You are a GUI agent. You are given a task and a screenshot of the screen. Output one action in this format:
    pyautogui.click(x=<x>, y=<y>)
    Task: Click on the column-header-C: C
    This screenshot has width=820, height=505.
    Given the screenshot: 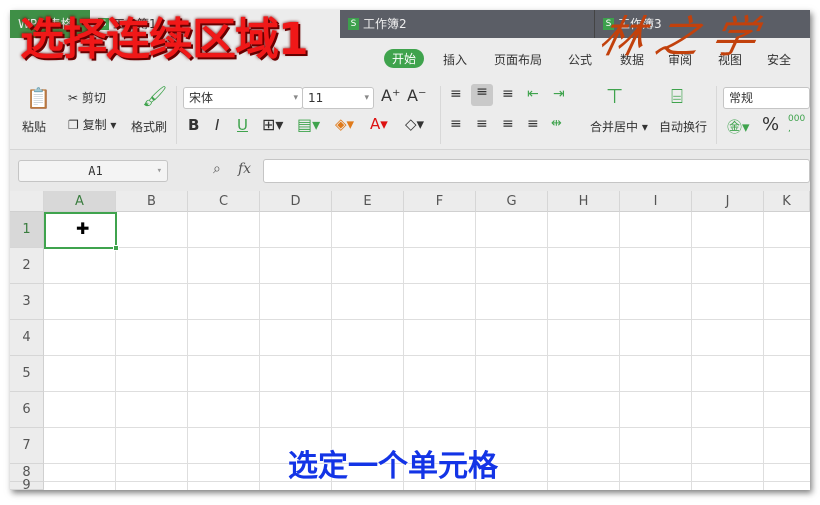 What is the action you would take?
    pyautogui.click(x=224, y=201)
    